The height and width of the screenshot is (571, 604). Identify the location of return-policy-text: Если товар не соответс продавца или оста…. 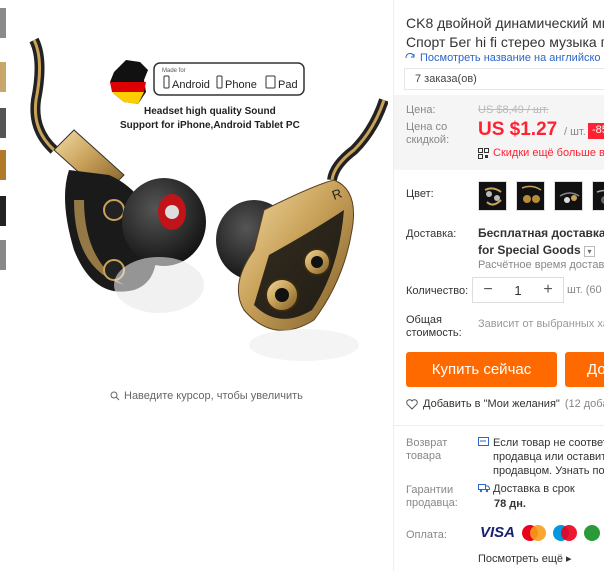
(548, 457).